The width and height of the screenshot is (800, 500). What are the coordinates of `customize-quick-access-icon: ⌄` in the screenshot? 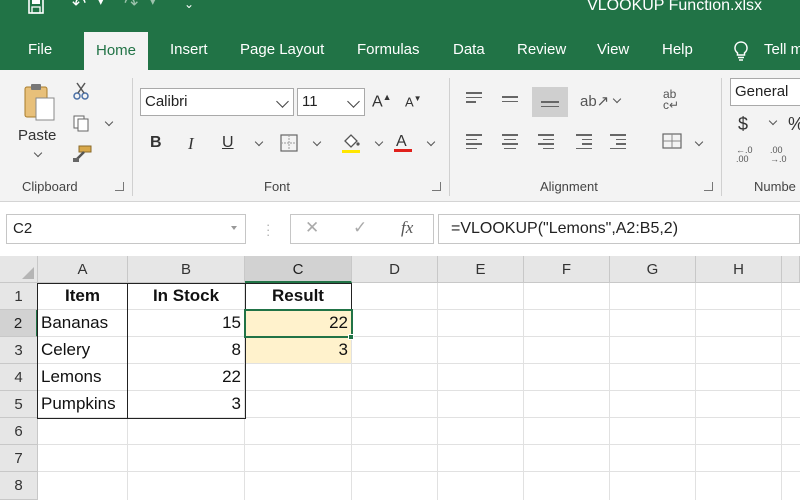 It's located at (189, 8).